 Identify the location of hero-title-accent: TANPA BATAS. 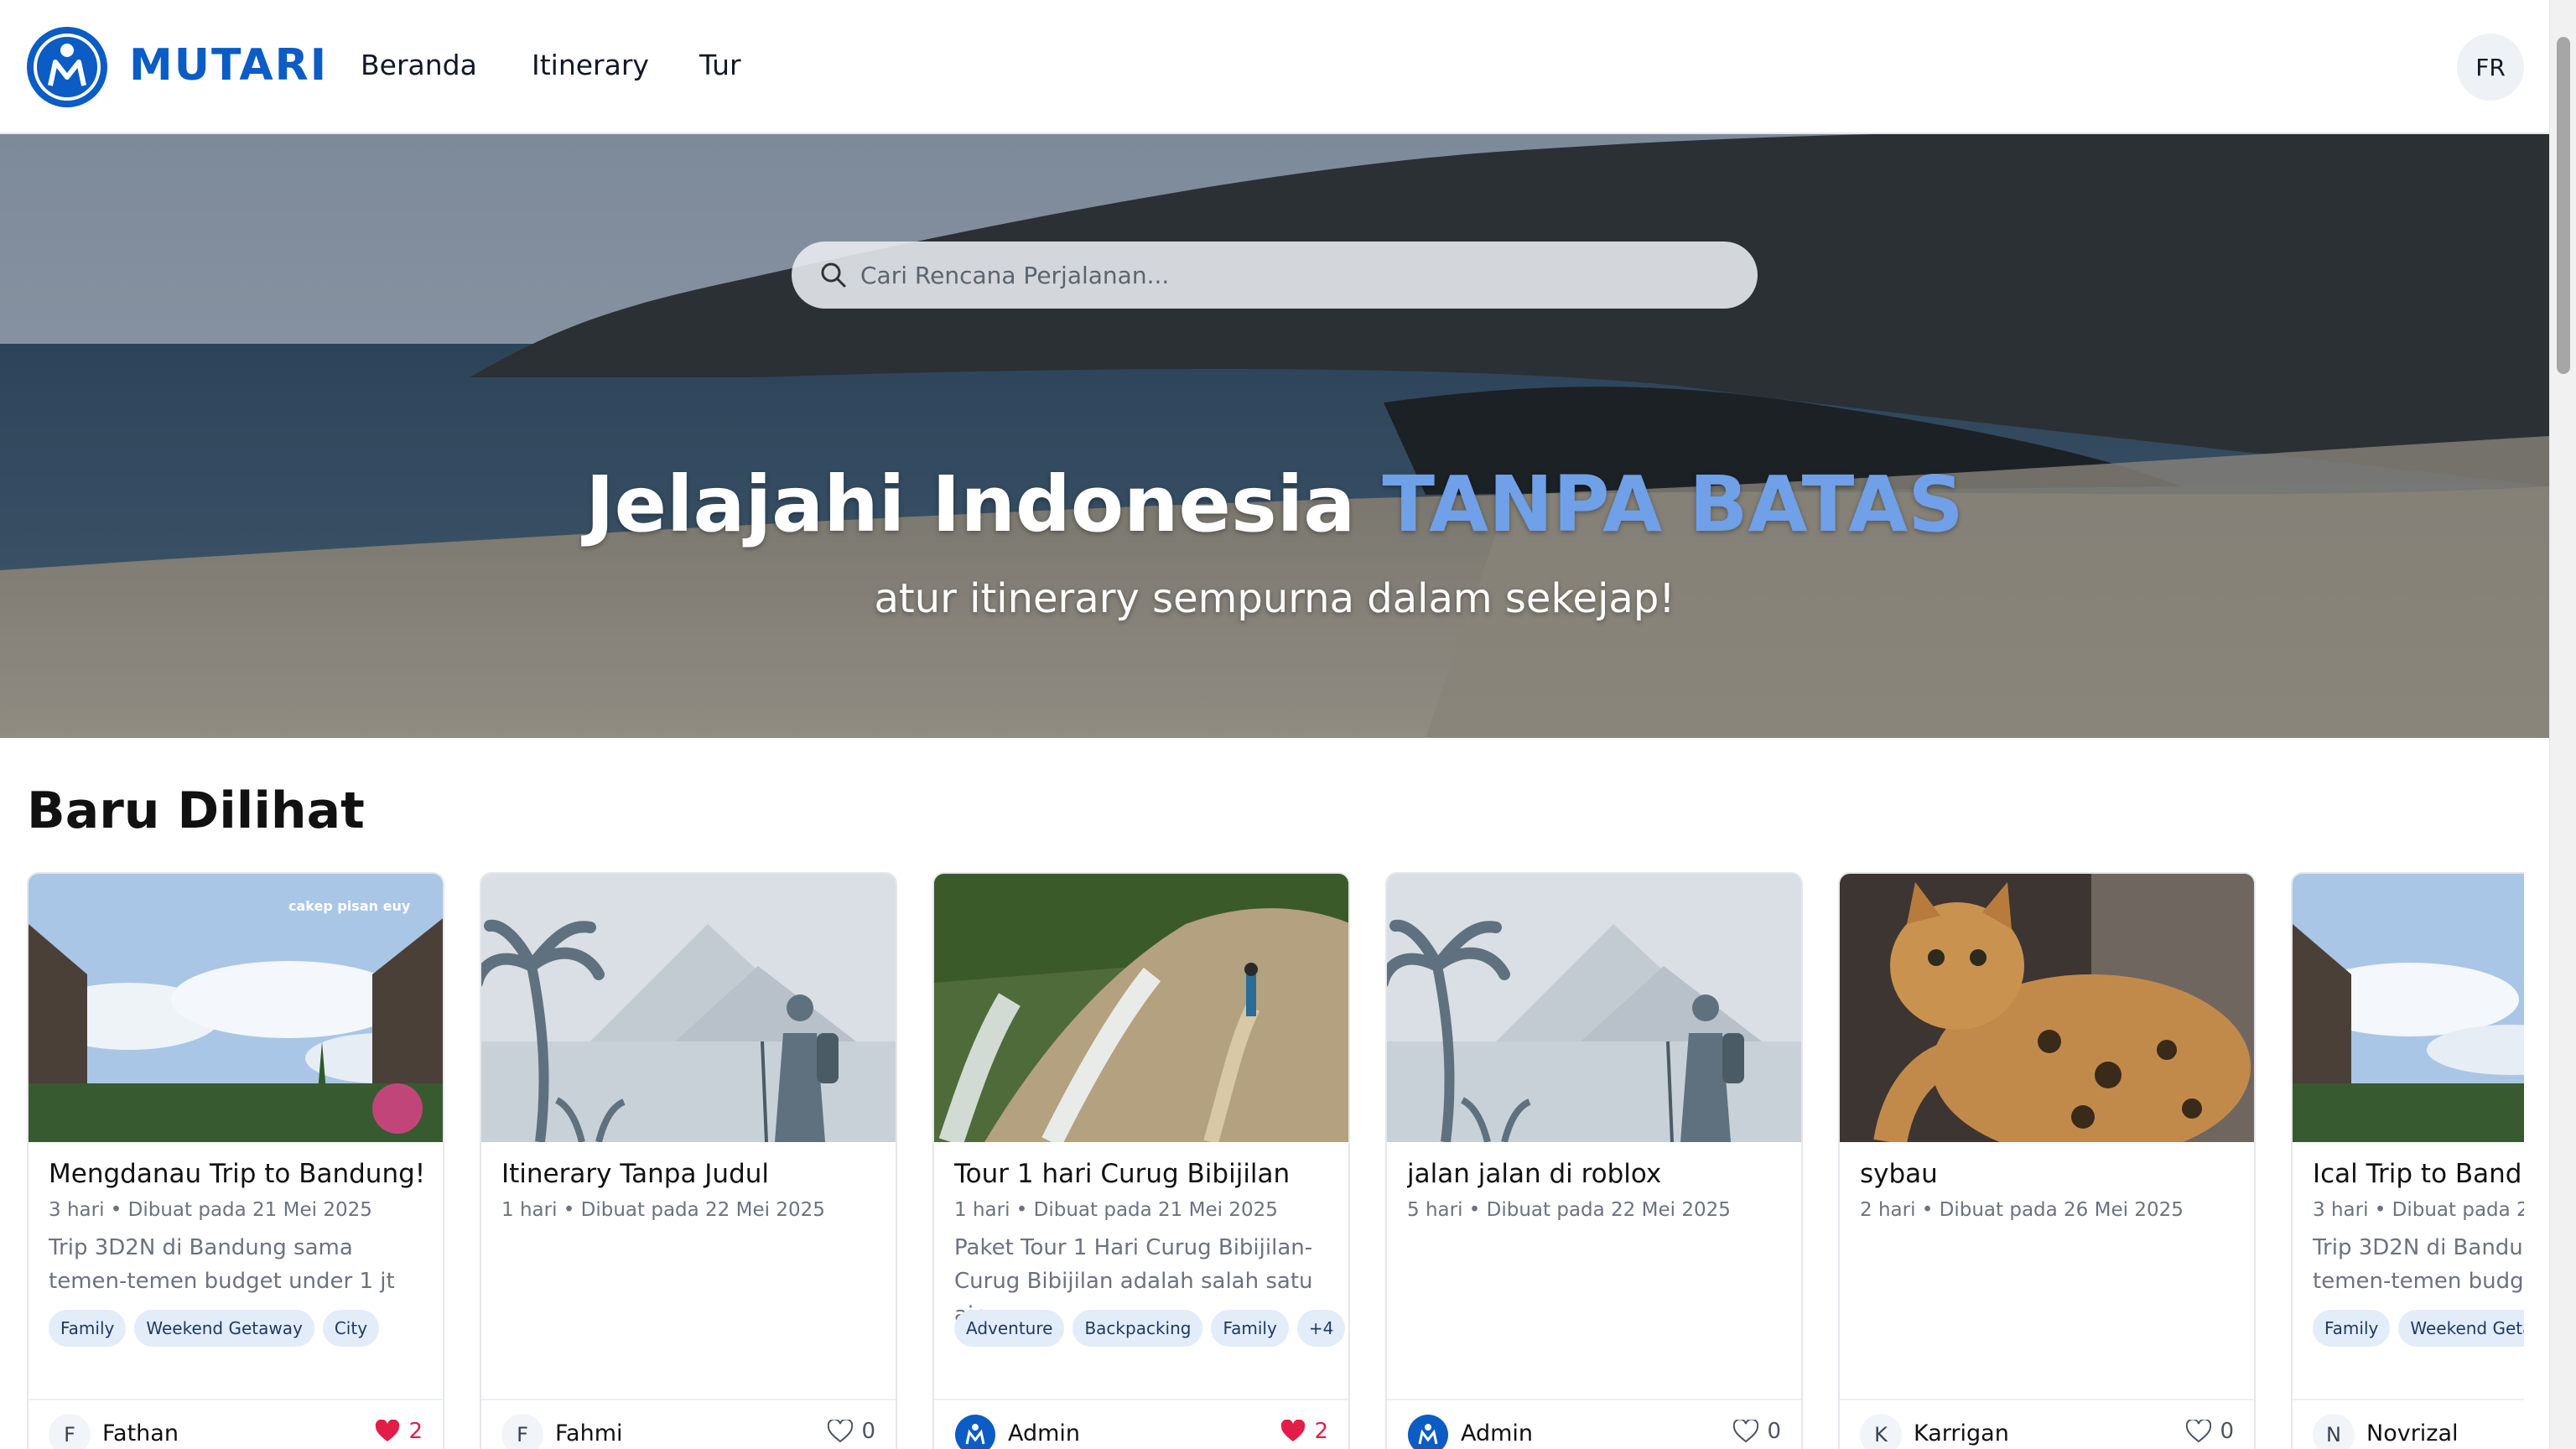
(1673, 504).